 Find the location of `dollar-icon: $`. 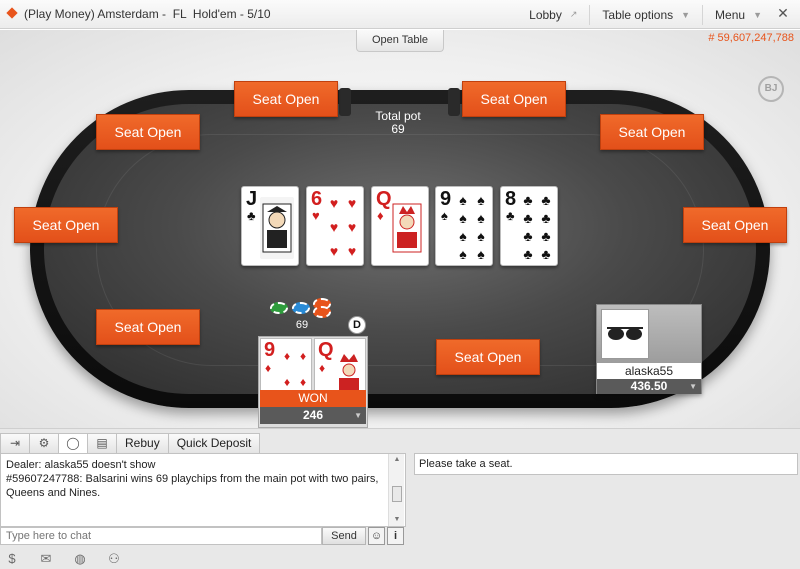

dollar-icon: $ is located at coordinates (12, 559).